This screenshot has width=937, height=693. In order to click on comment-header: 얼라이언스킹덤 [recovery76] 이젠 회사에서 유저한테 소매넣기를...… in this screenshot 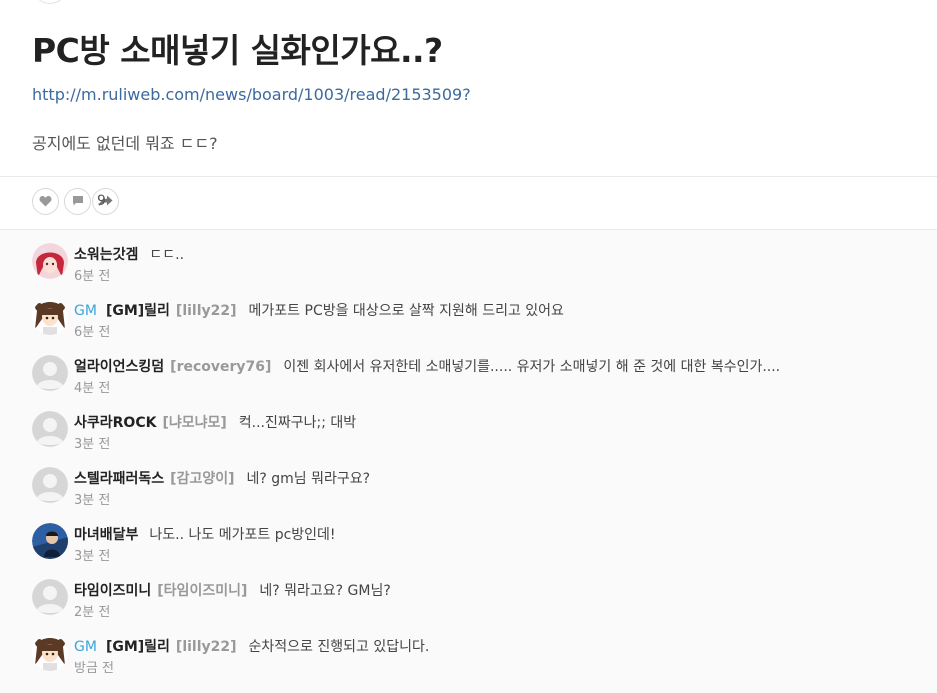, I will do `click(427, 366)`.